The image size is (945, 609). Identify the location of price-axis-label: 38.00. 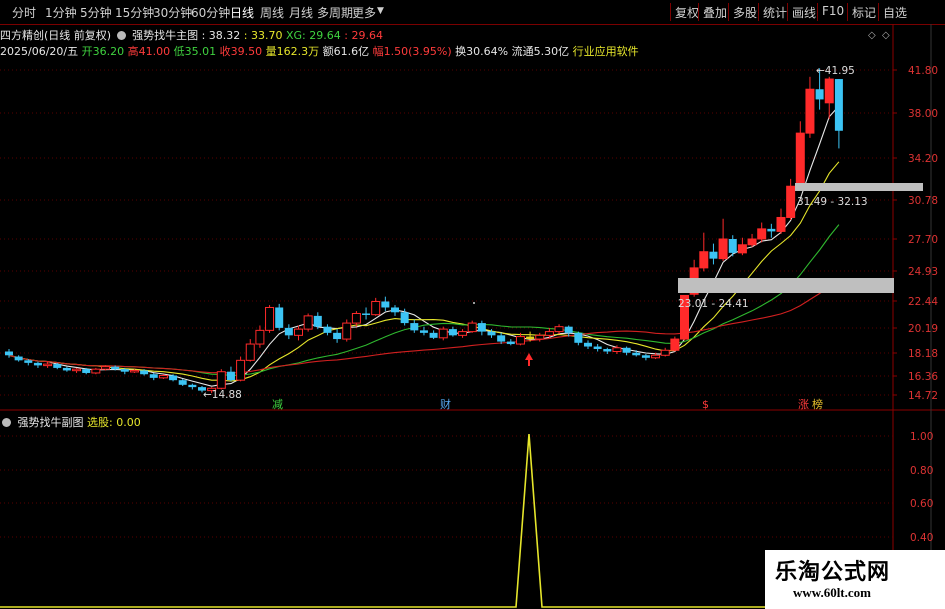
(923, 114).